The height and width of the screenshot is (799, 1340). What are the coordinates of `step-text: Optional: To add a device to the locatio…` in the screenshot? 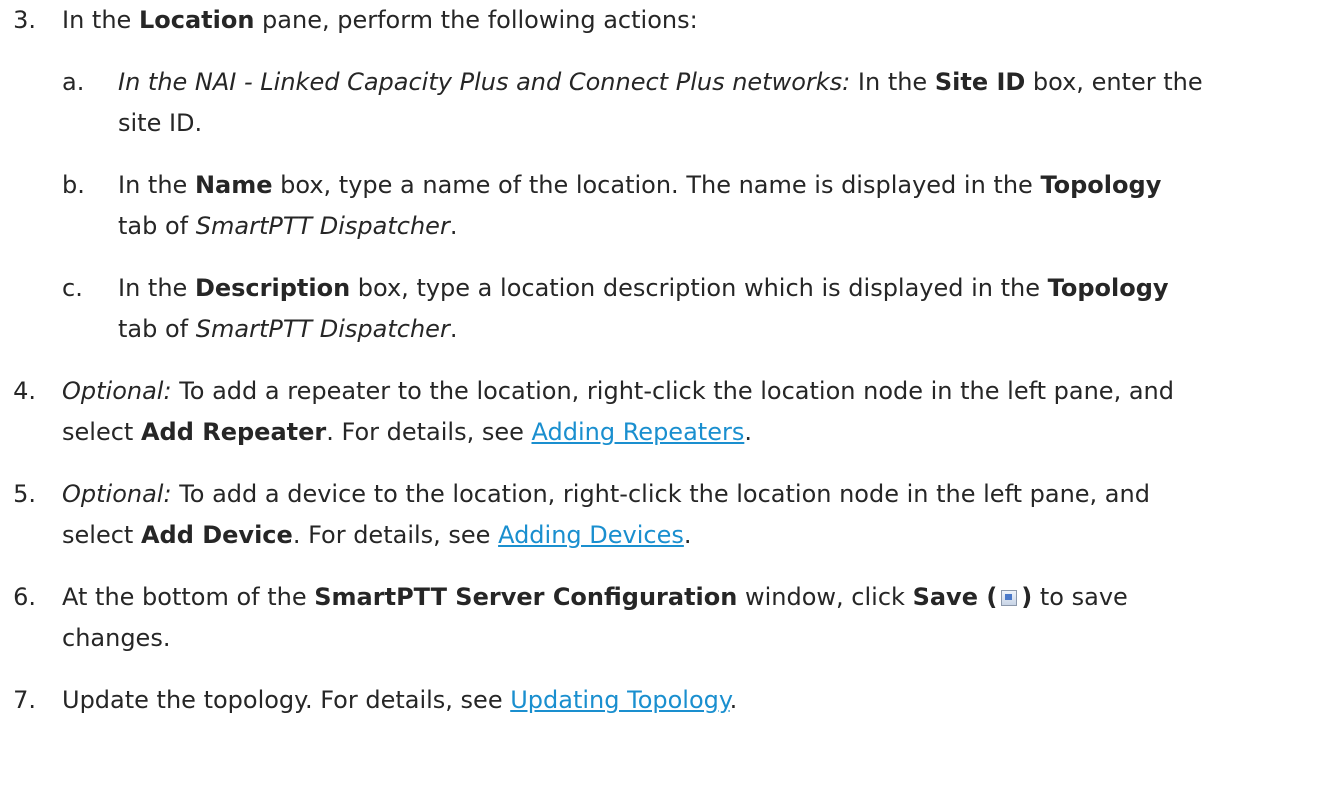 It's located at (692, 515).